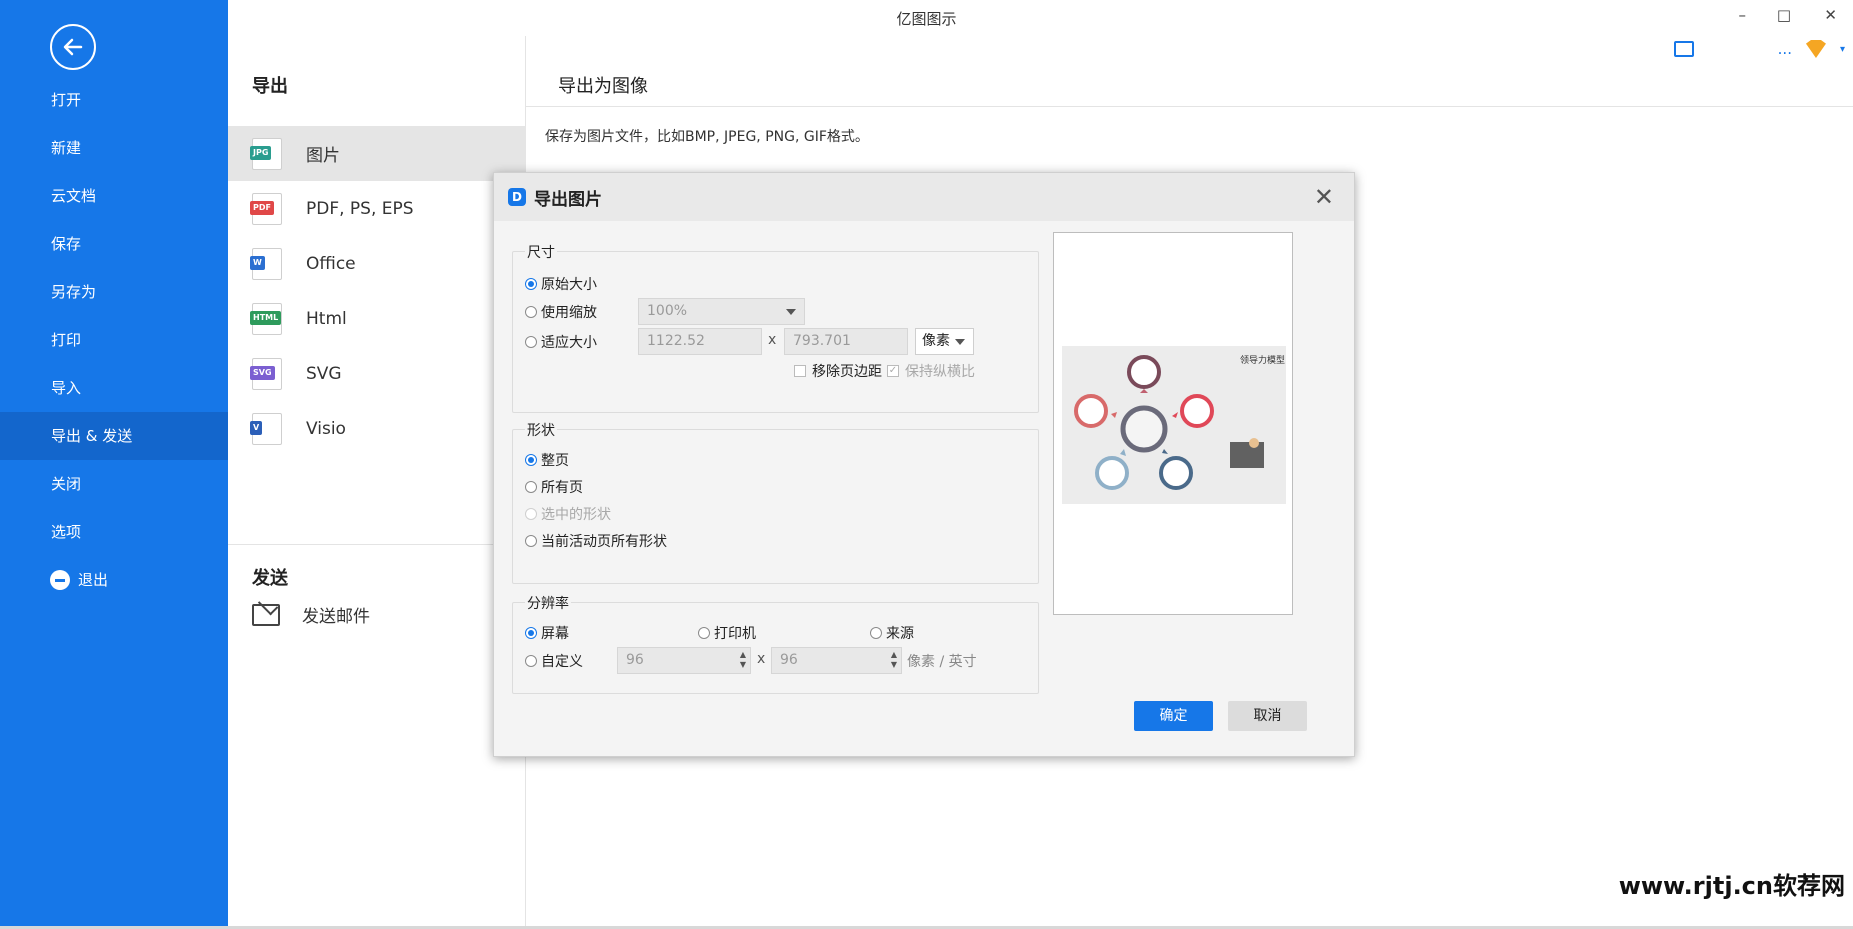  What do you see at coordinates (311, 614) in the screenshot?
I see `send-email-item: 发送邮件` at bounding box center [311, 614].